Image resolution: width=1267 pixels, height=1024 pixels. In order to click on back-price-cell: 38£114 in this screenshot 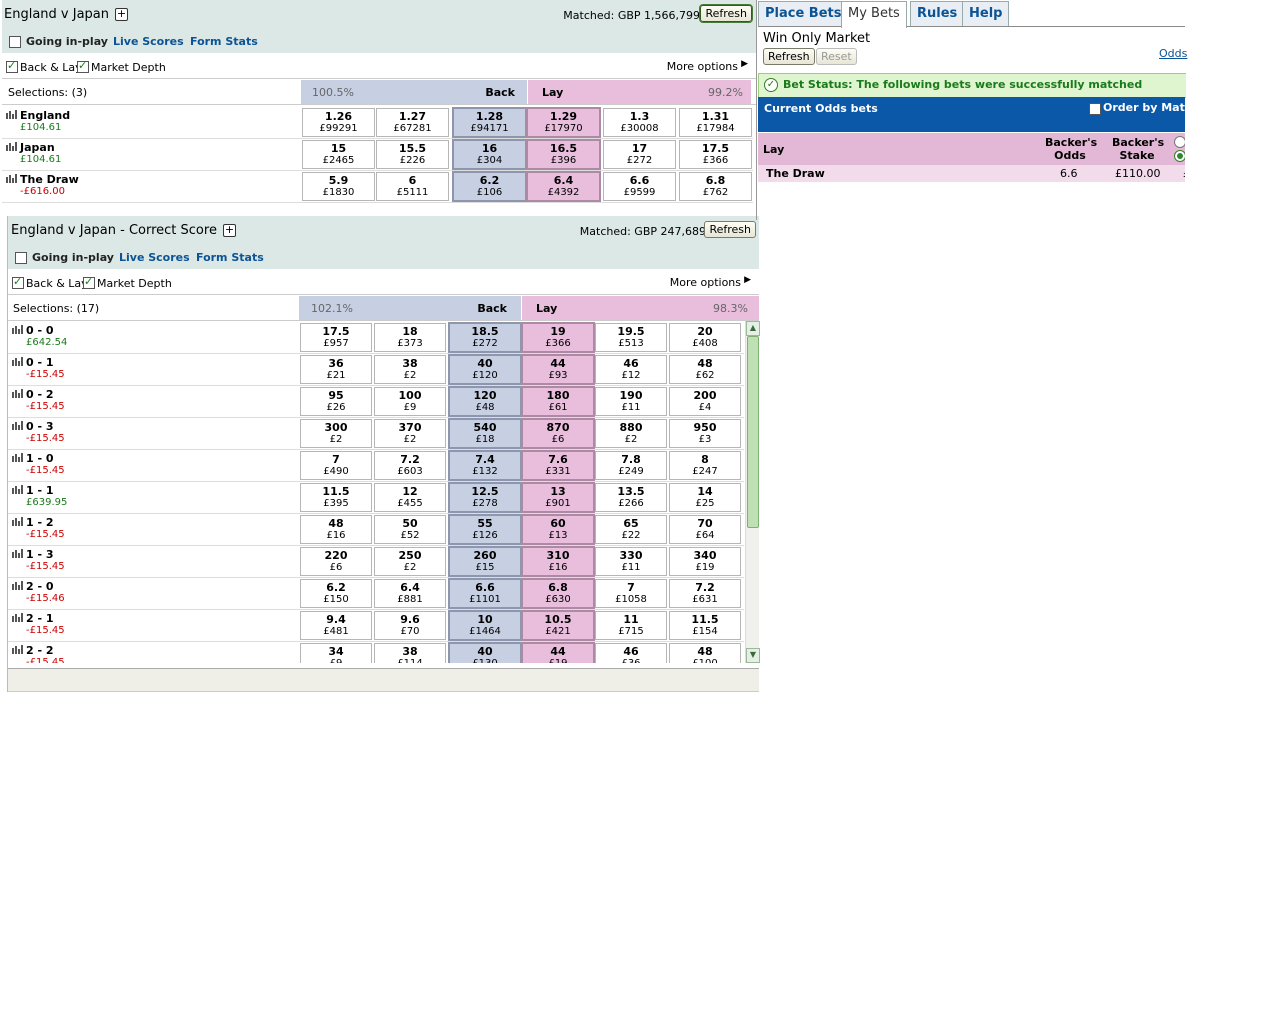, I will do `click(410, 653)`.